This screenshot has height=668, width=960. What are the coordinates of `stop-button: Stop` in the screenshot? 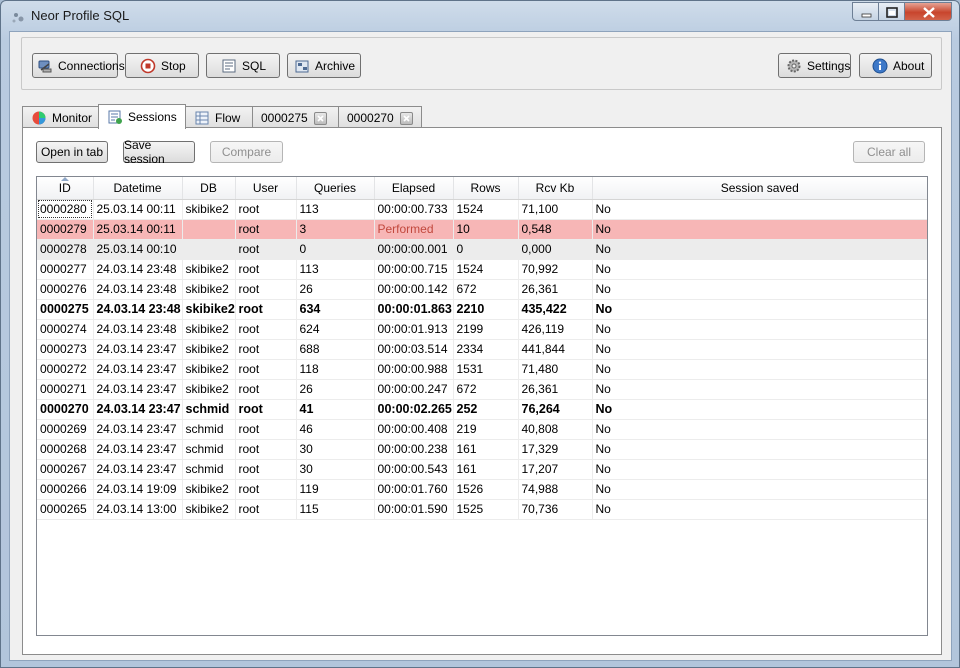 It's located at (162, 65).